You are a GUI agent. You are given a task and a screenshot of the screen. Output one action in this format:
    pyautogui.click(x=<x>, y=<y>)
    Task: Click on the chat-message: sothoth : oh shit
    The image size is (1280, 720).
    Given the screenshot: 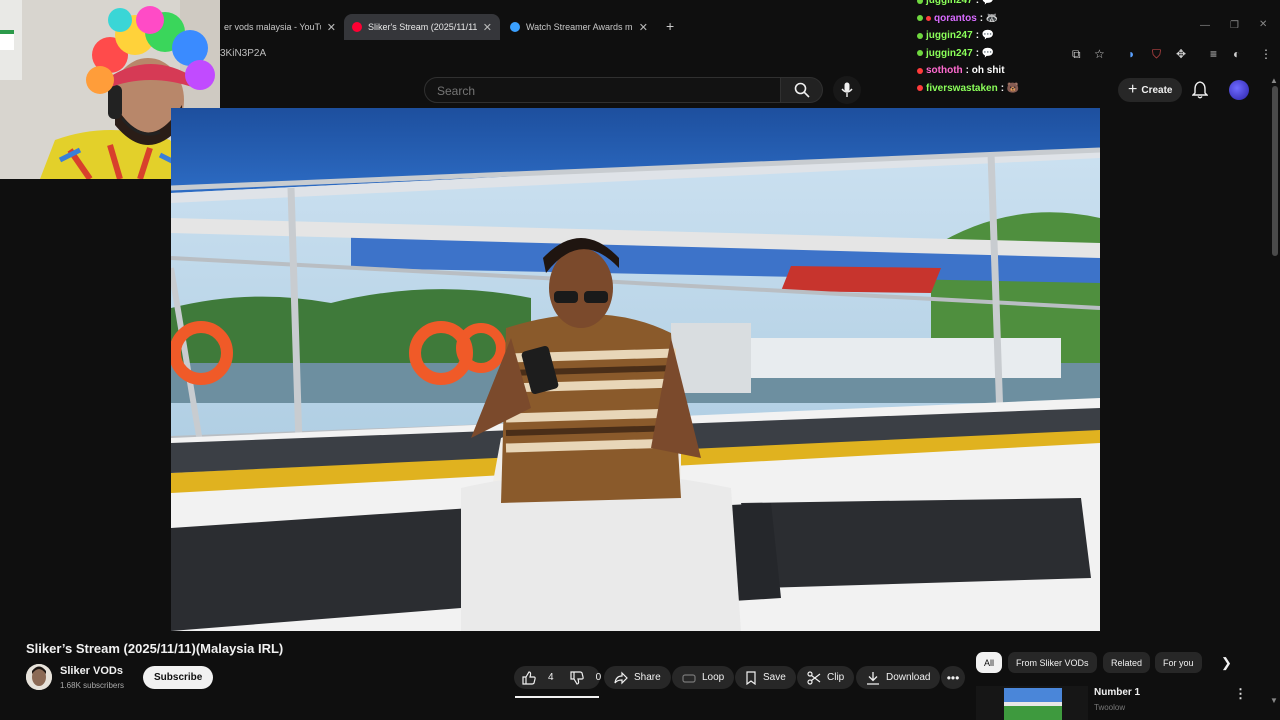 What is the action you would take?
    pyautogui.click(x=1017, y=71)
    